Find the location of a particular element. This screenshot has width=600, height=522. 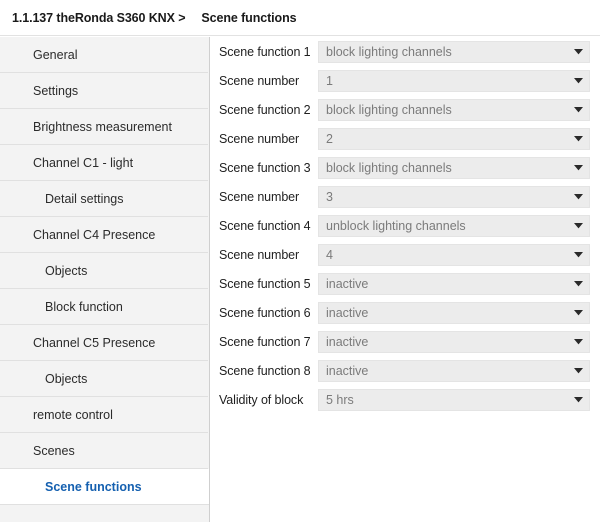

form-row-scene-number-8: Scene number 4 is located at coordinates (405, 254).